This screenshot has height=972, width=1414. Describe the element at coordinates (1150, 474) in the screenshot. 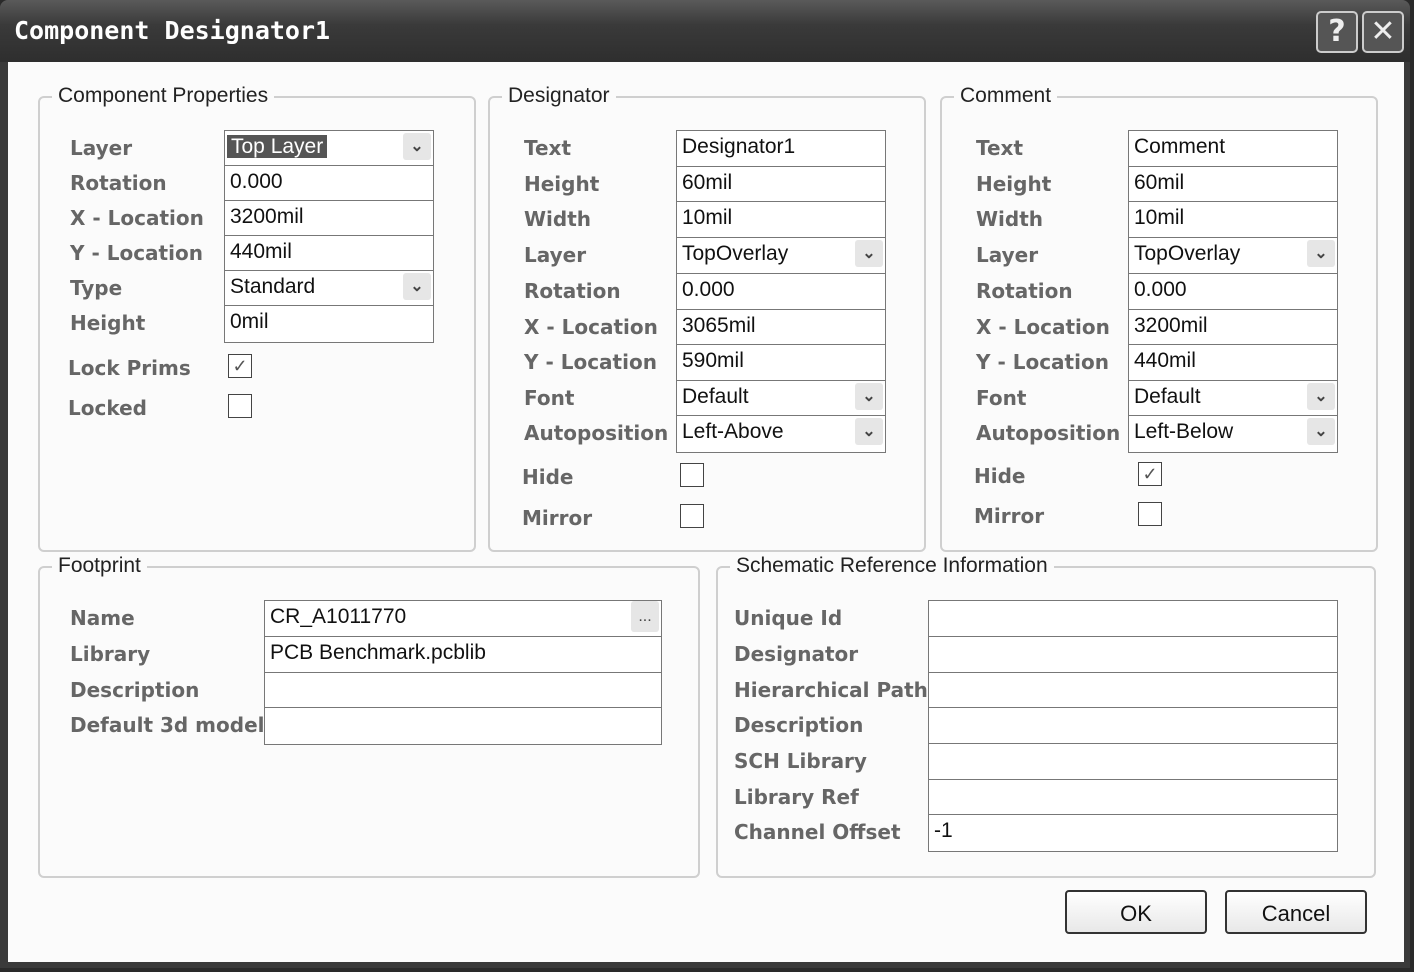

I see `hide-checkbox: ✓` at that location.